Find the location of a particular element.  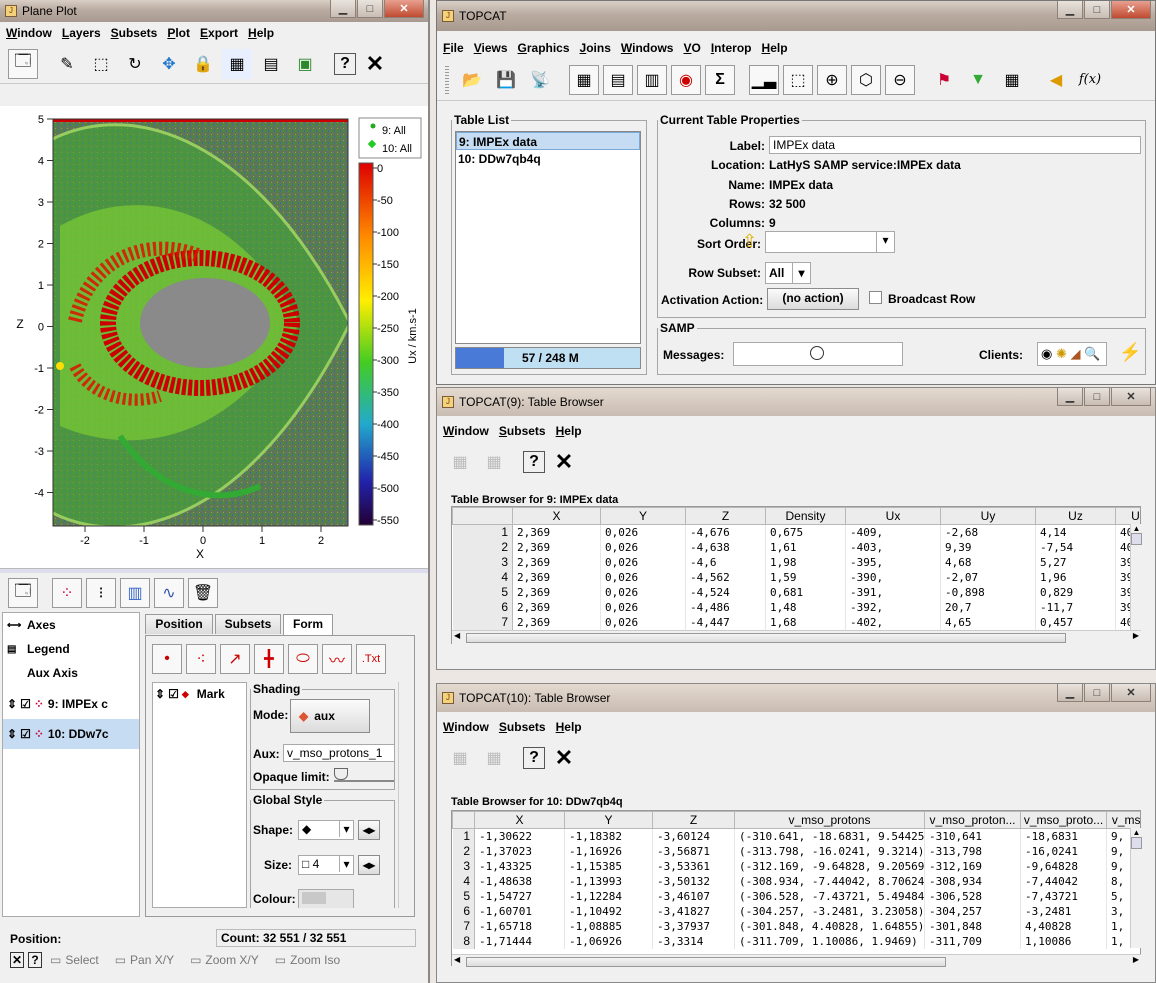

table-cell: (-313.798, -16.0241, 9.3214) is located at coordinates (829, 851).